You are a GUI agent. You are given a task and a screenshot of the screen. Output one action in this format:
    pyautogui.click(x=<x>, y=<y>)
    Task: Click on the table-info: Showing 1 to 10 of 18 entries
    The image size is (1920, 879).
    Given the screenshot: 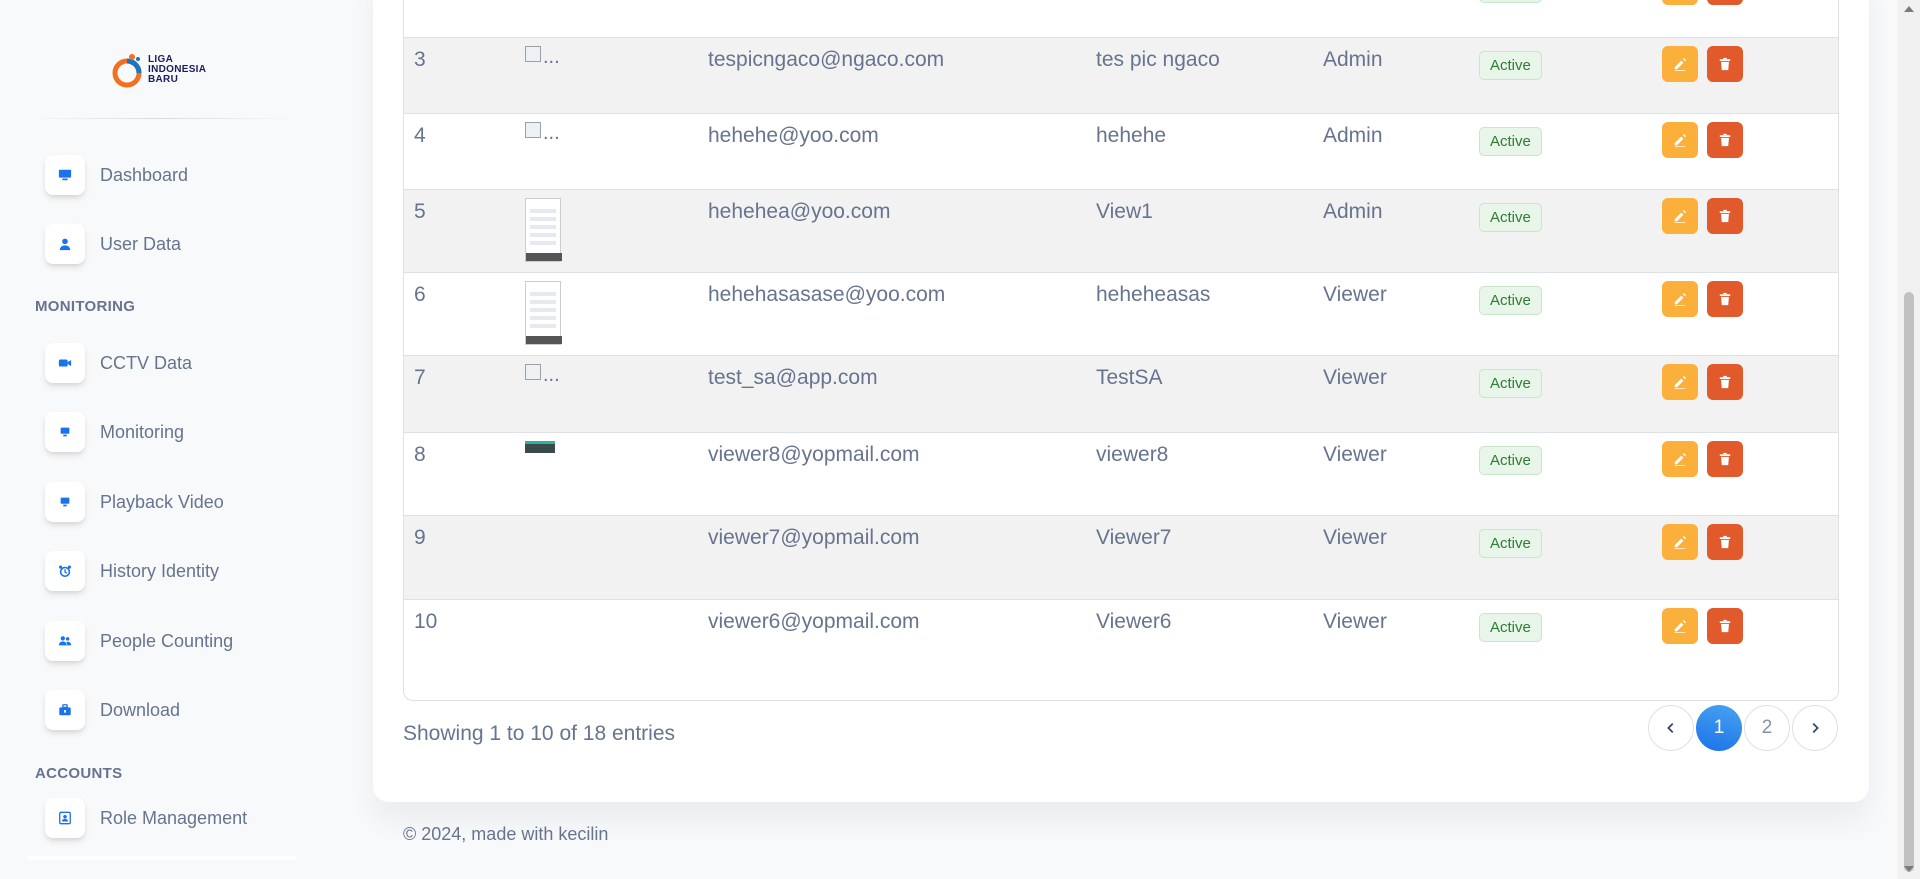 What is the action you would take?
    pyautogui.click(x=539, y=733)
    